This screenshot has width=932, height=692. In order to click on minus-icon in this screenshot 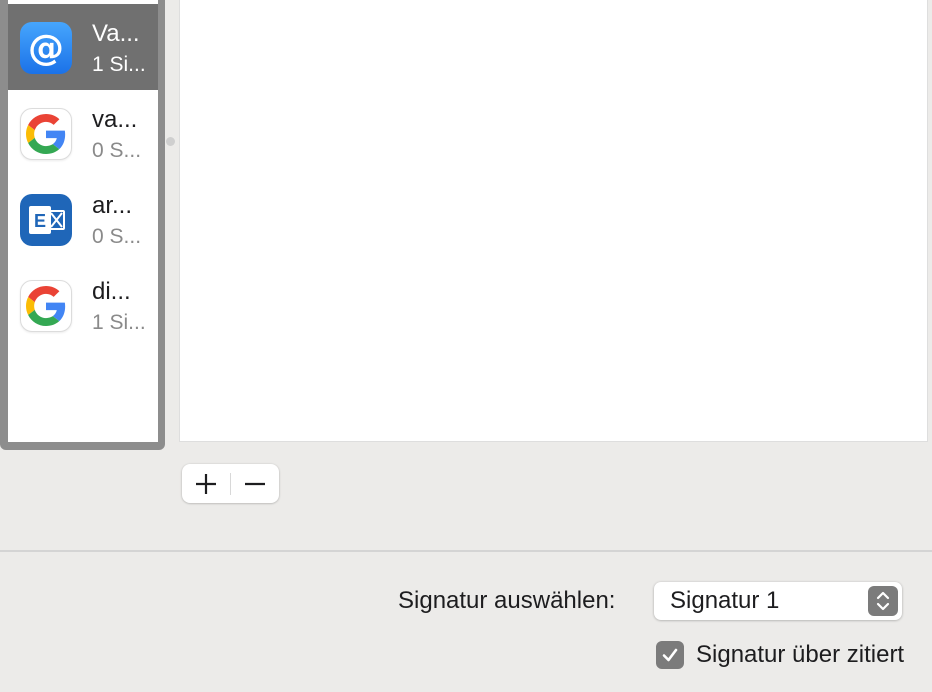, I will do `click(255, 483)`.